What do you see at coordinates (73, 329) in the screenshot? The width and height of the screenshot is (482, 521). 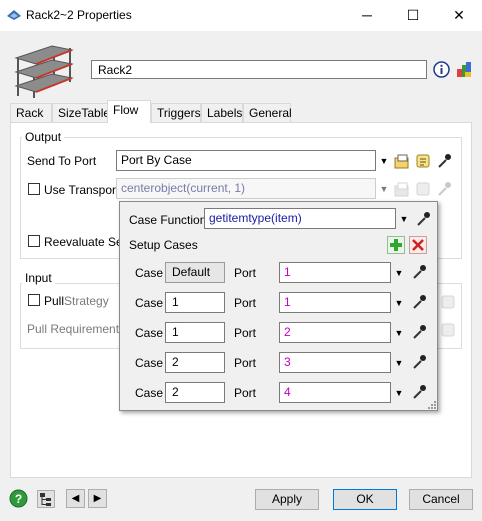 I see `pull-requirement-label: Pull Requirement` at bounding box center [73, 329].